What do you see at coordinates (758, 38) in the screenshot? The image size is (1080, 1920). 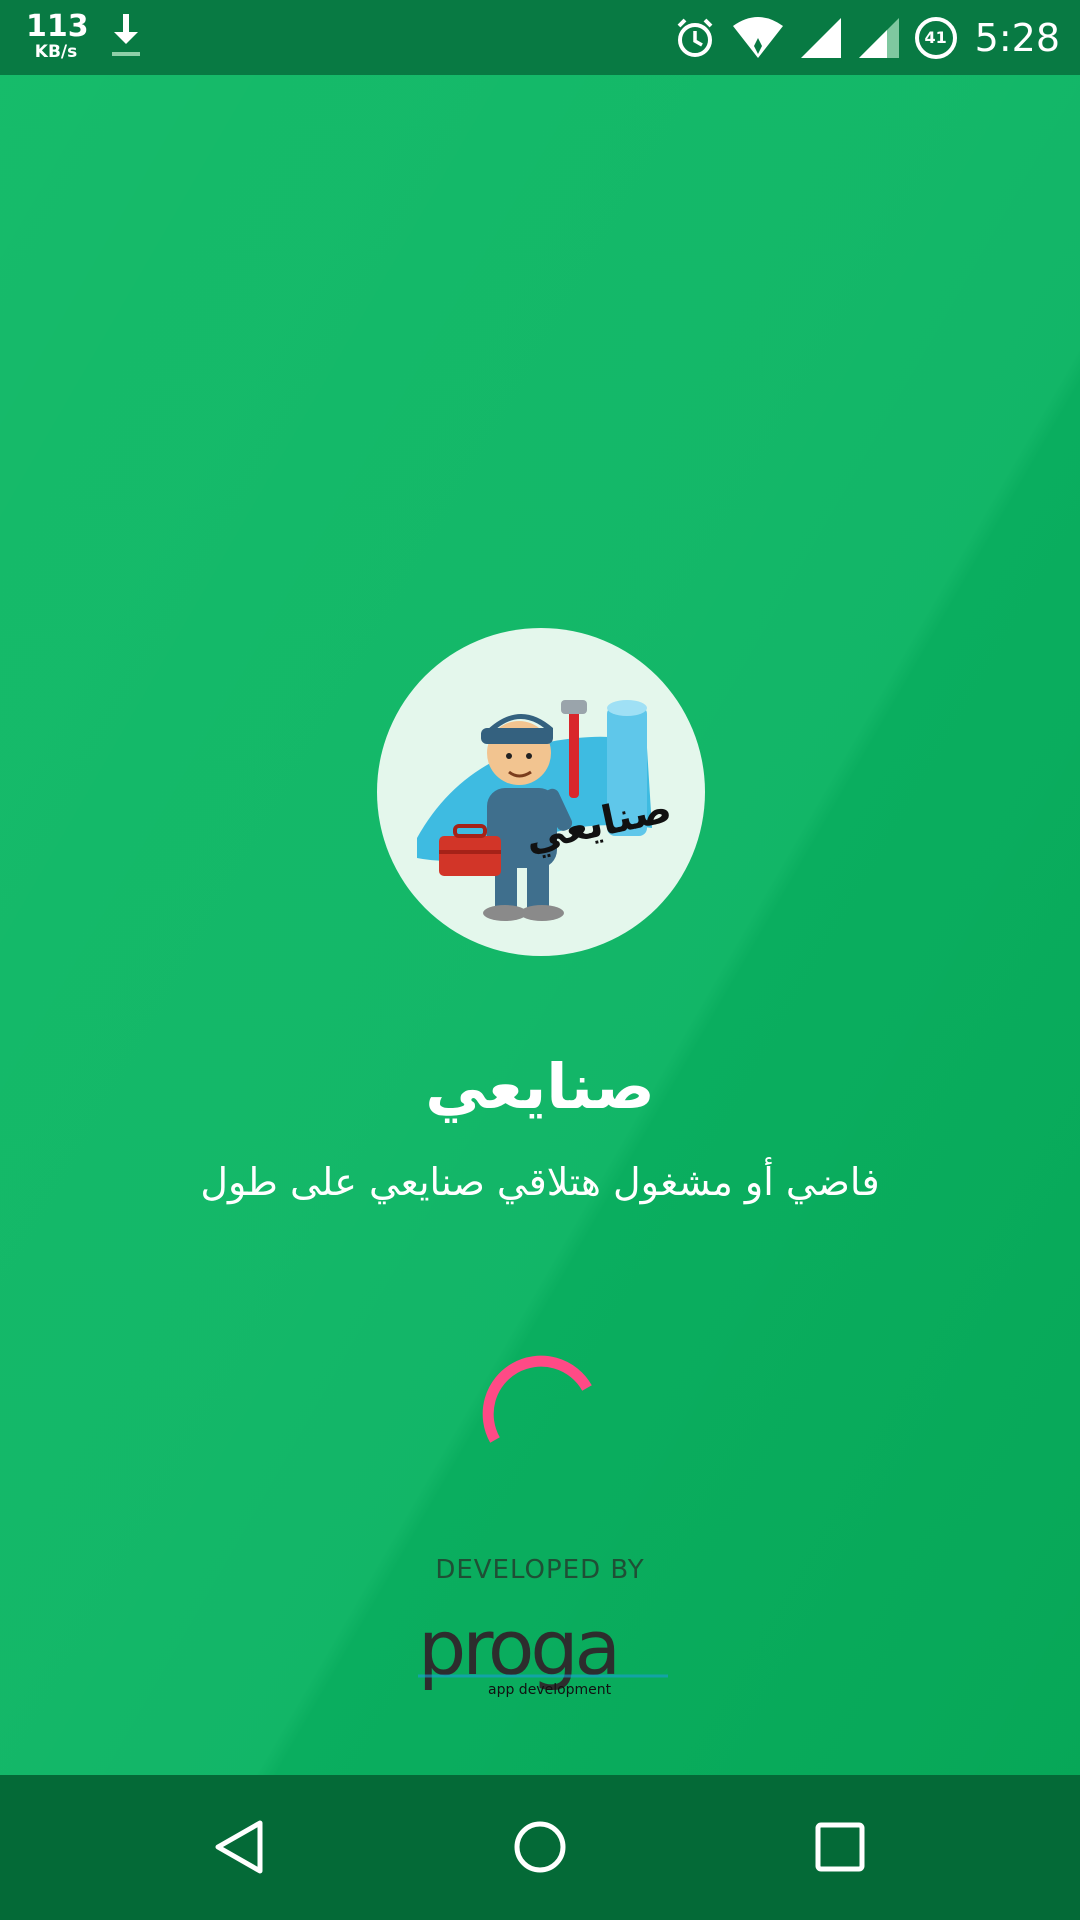 I see `wifi-icon` at bounding box center [758, 38].